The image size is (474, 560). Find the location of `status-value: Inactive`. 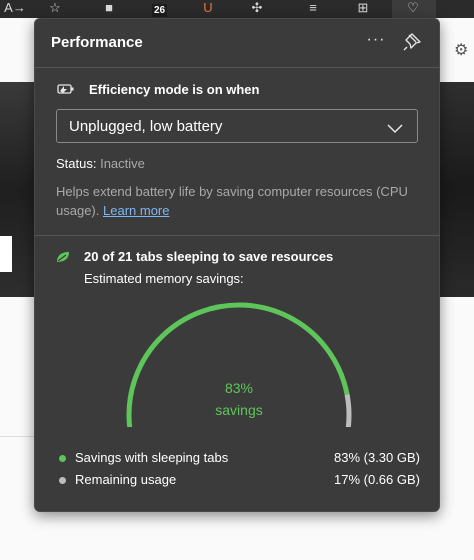

status-value: Inactive is located at coordinates (122, 163).